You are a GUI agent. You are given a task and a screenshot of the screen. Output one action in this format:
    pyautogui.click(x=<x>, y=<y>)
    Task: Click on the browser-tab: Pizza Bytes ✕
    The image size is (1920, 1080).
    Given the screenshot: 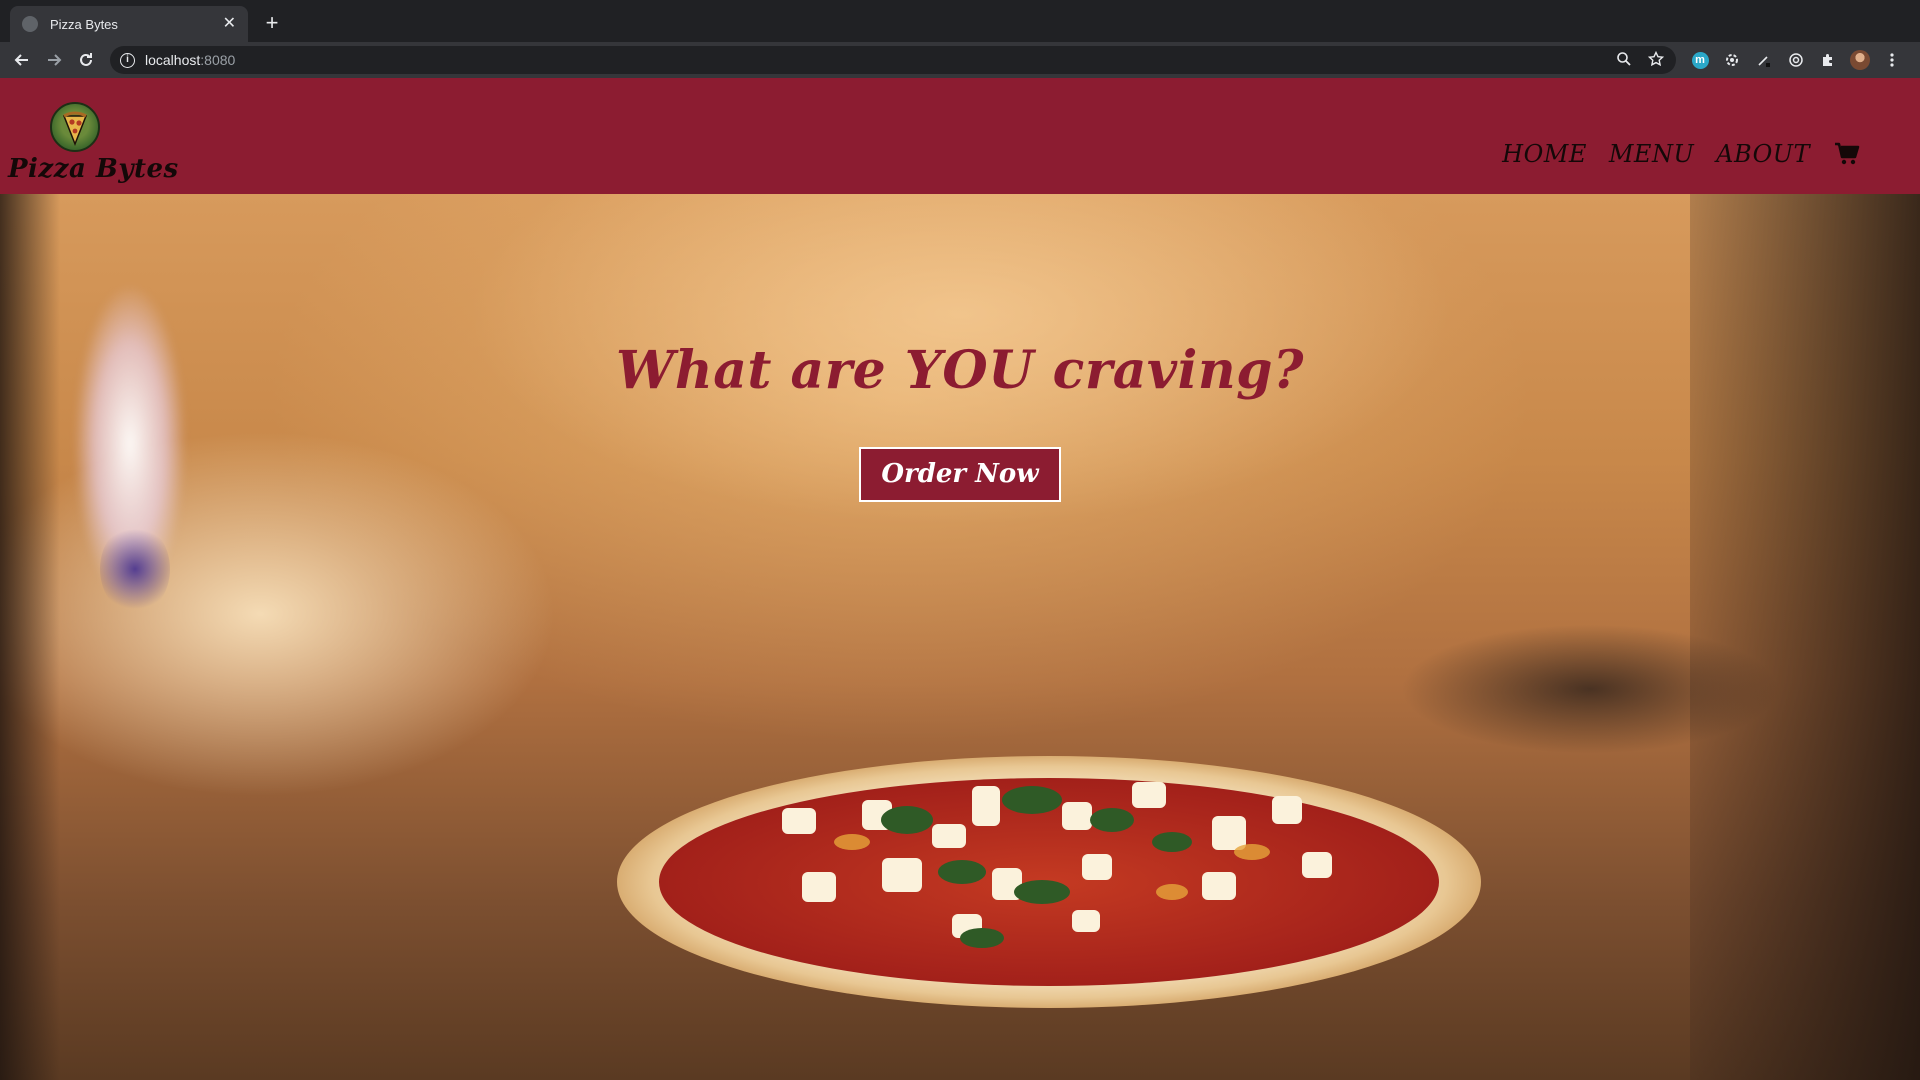 What is the action you would take?
    pyautogui.click(x=129, y=24)
    